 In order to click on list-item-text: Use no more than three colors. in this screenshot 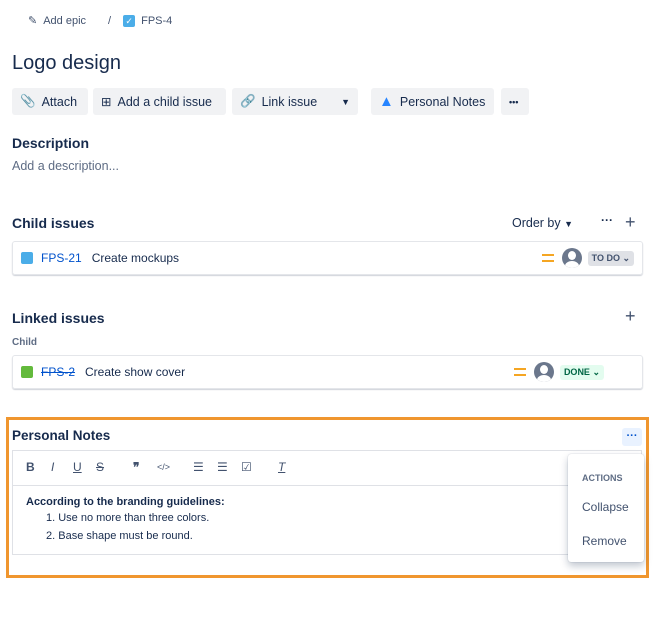, I will do `click(134, 518)`.